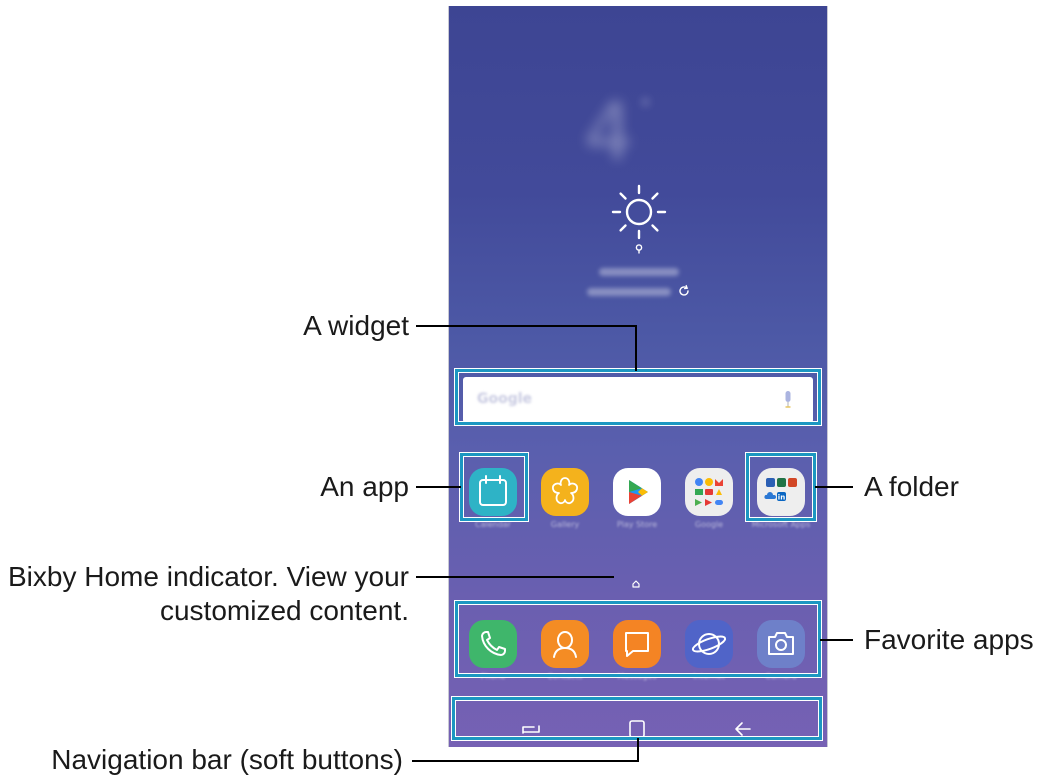 The image size is (1037, 778). I want to click on weather-updated-time, so click(629, 292).